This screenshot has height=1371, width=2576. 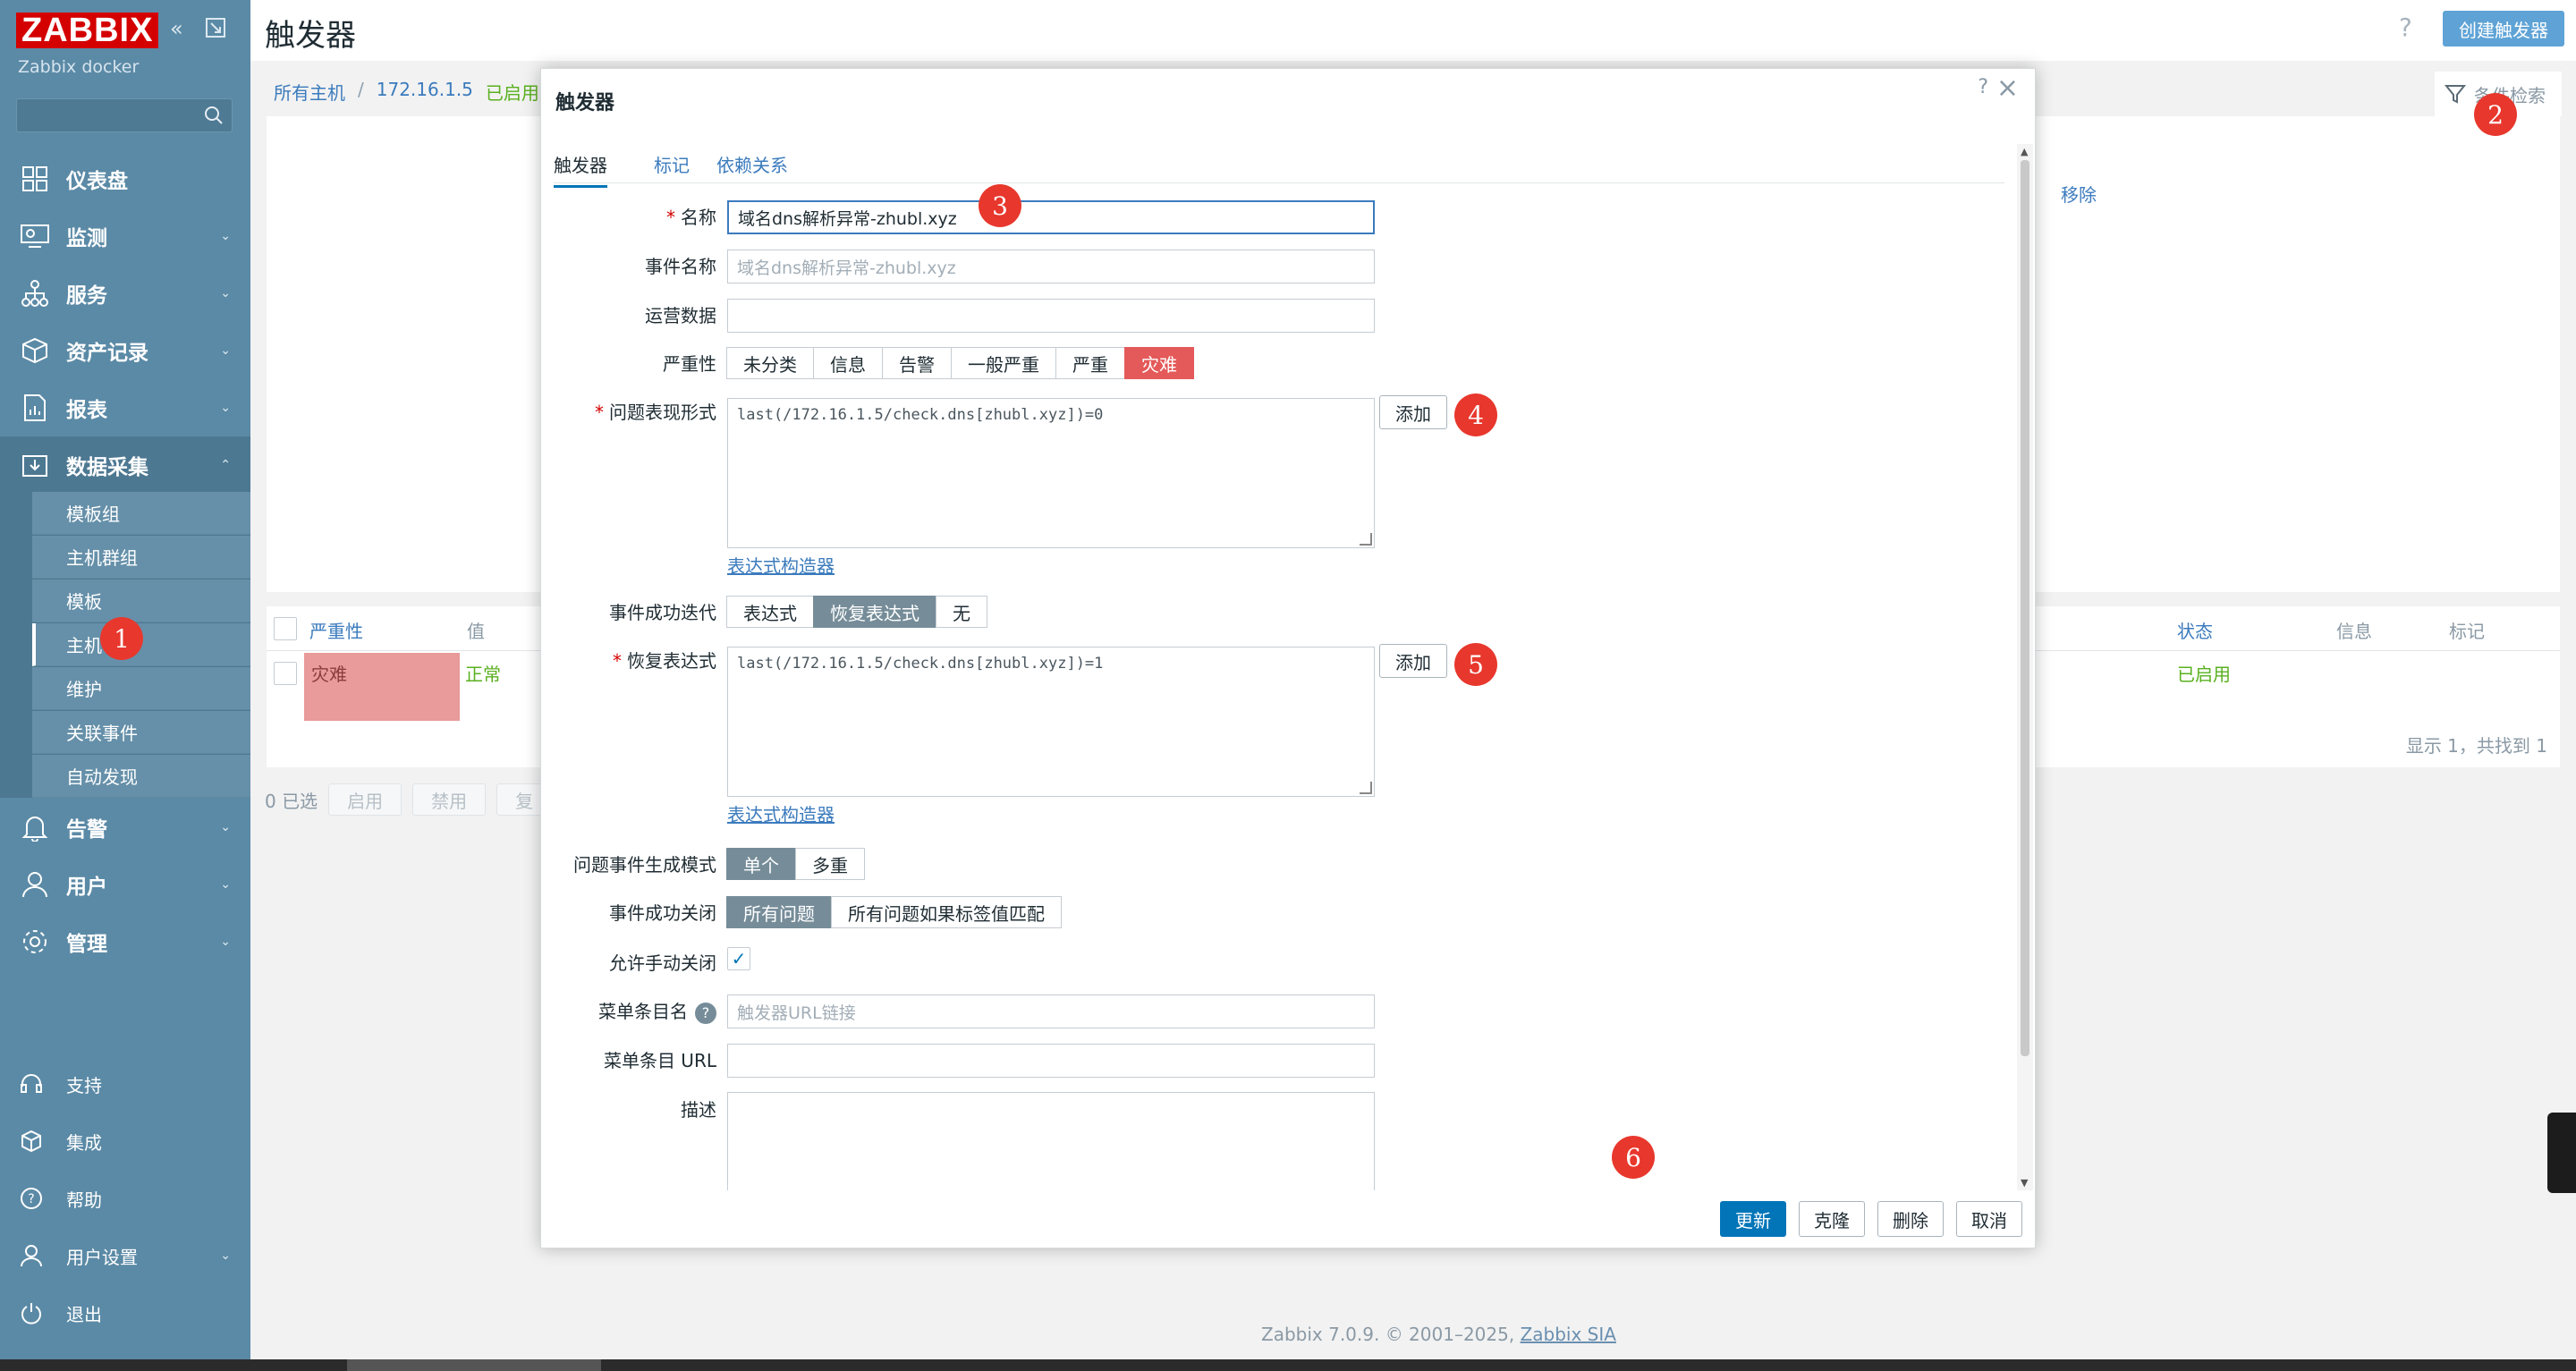 I want to click on menu-services: 服务 ⌄, so click(x=125, y=293).